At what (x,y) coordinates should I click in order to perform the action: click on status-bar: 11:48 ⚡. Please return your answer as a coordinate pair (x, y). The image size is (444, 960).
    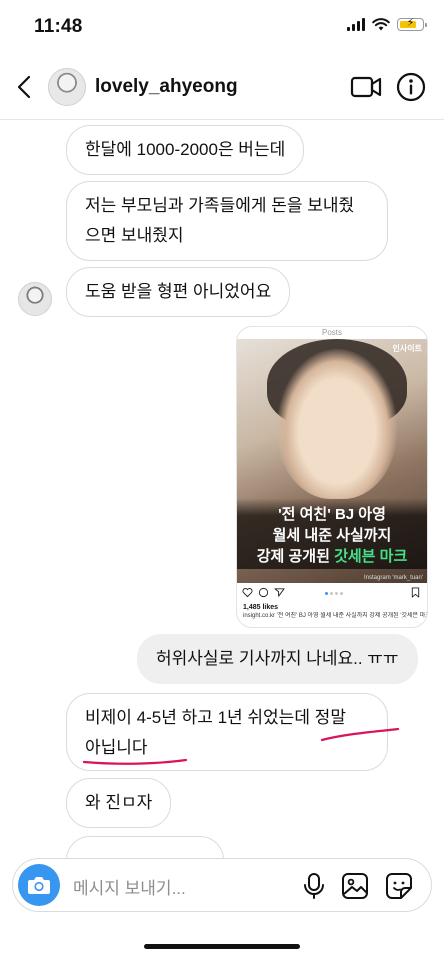
    Looking at the image, I should click on (222, 27).